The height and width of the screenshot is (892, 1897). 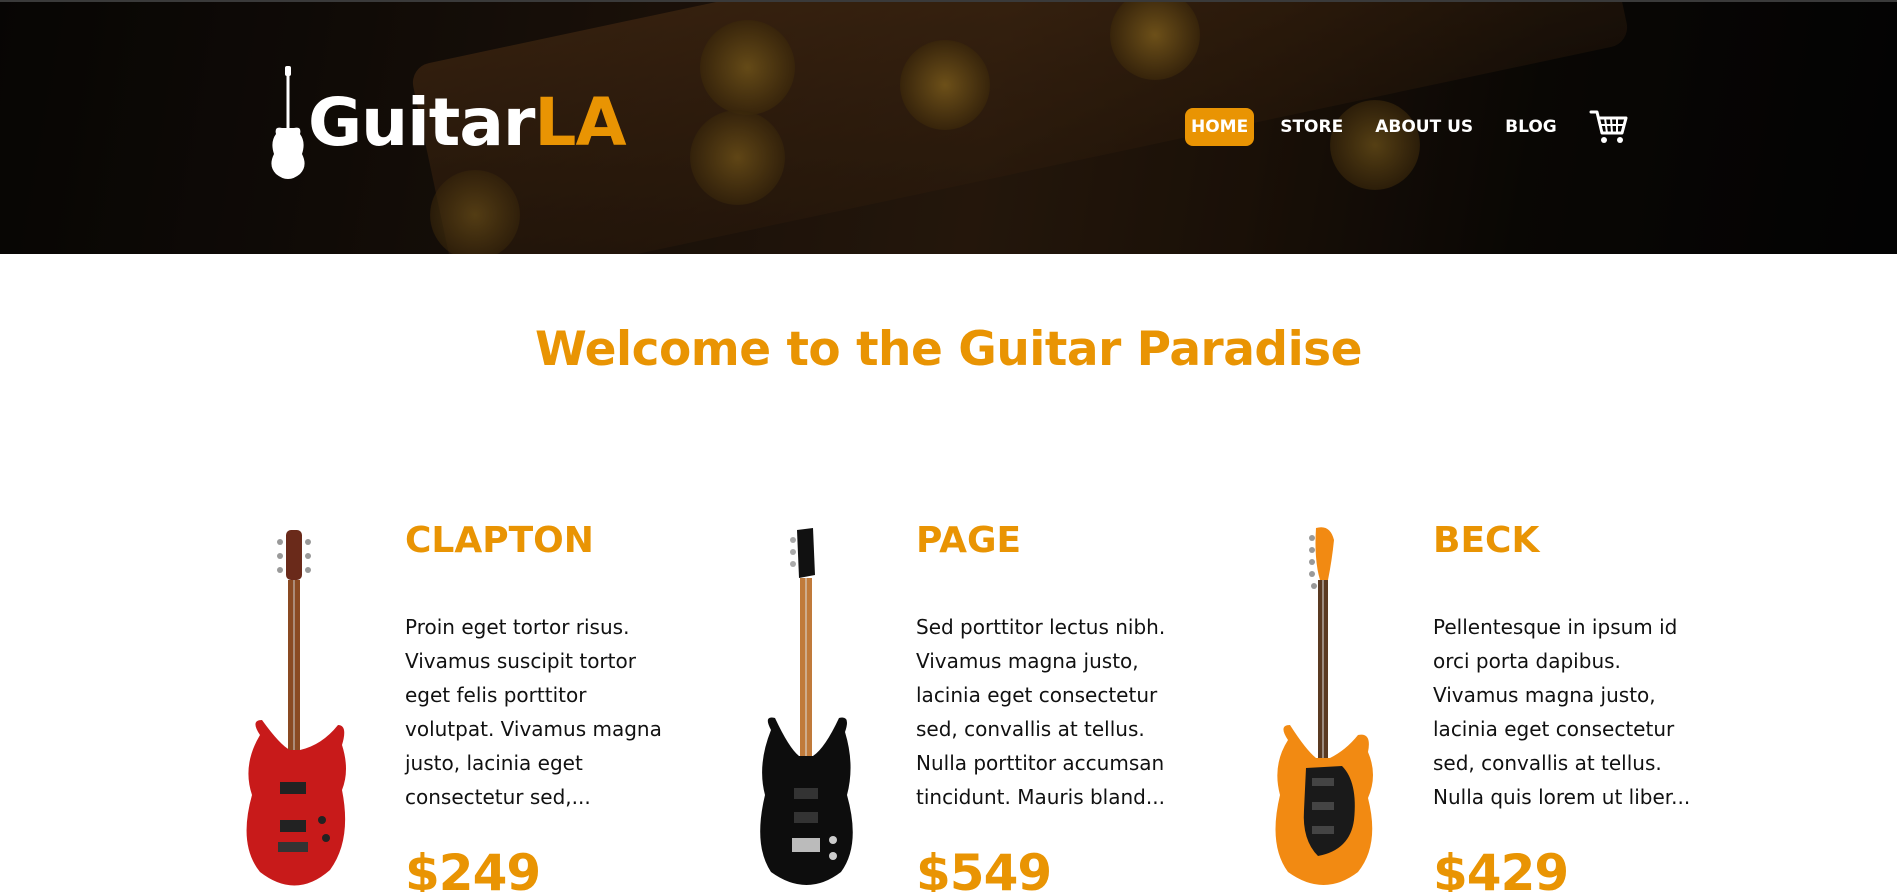 What do you see at coordinates (1311, 127) in the screenshot?
I see `nav-store: STORE` at bounding box center [1311, 127].